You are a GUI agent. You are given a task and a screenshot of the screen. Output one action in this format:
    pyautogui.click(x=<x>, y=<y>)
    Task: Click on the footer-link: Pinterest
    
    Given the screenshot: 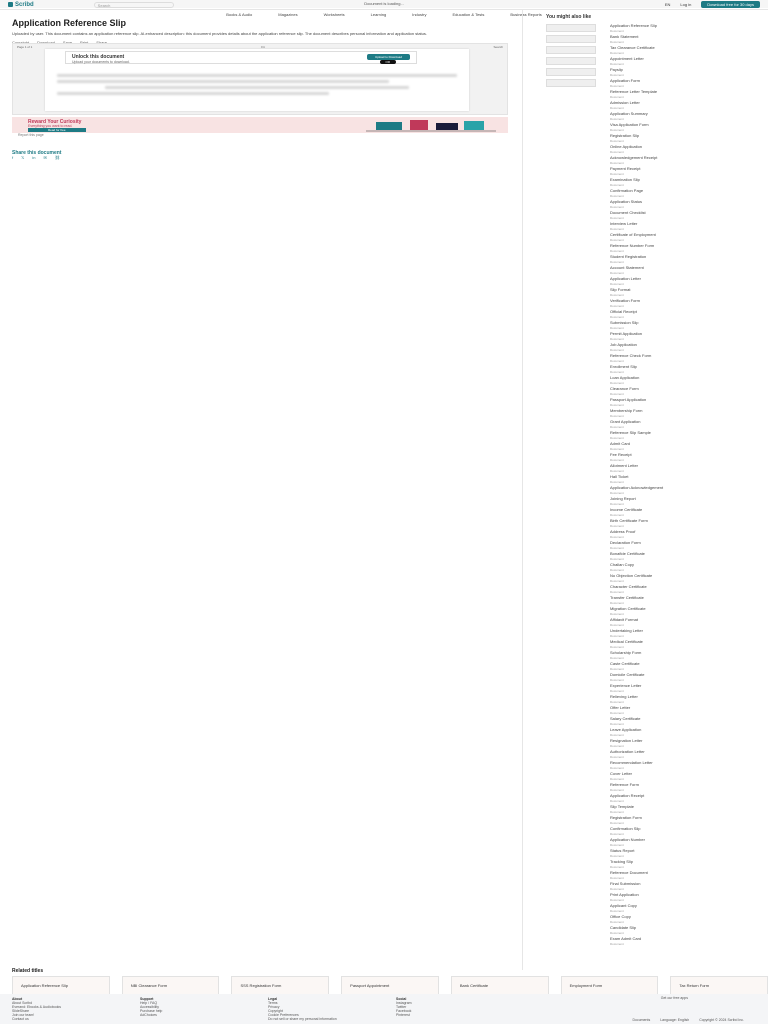 What is the action you would take?
    pyautogui.click(x=404, y=1015)
    